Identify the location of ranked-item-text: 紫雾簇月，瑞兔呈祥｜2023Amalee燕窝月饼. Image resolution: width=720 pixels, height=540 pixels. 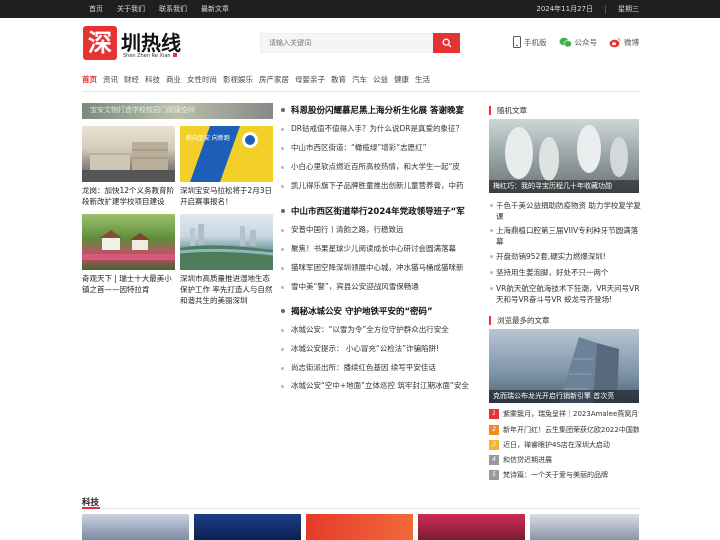
(571, 414).